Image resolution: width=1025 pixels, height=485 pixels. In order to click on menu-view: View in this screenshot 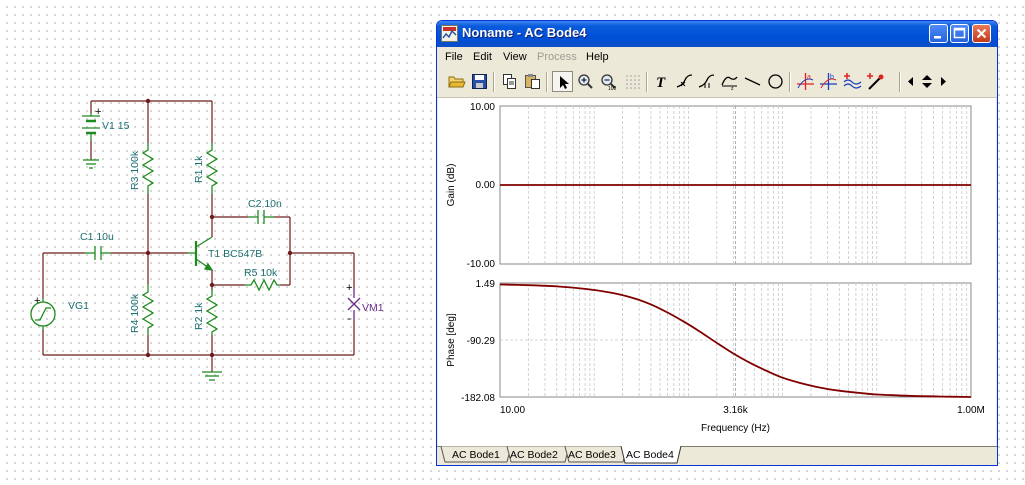, I will do `click(515, 57)`.